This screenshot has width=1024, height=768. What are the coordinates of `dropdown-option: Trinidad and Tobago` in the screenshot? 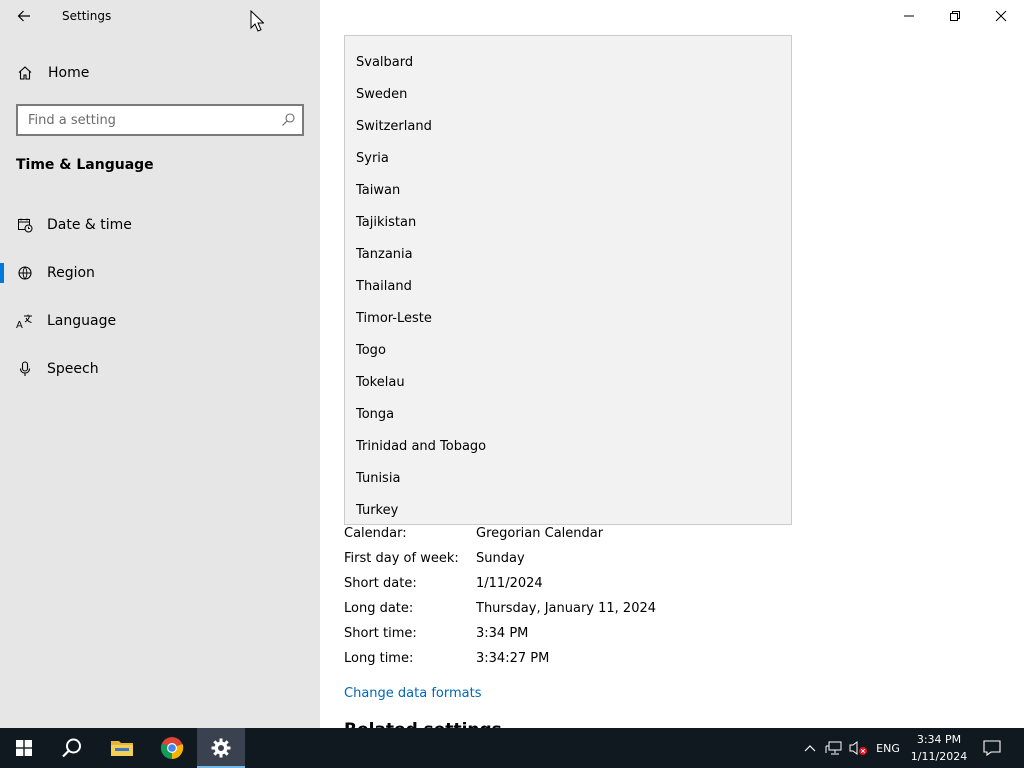 It's located at (568, 447).